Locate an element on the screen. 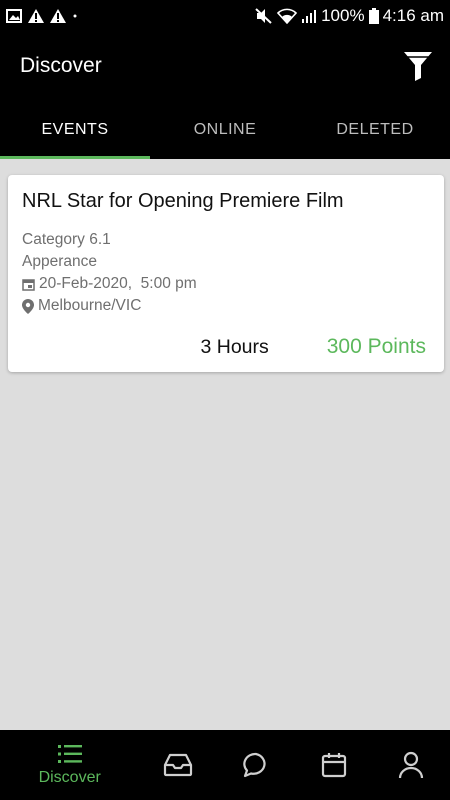 The height and width of the screenshot is (800, 450). event-type: Apperance is located at coordinates (59, 261).